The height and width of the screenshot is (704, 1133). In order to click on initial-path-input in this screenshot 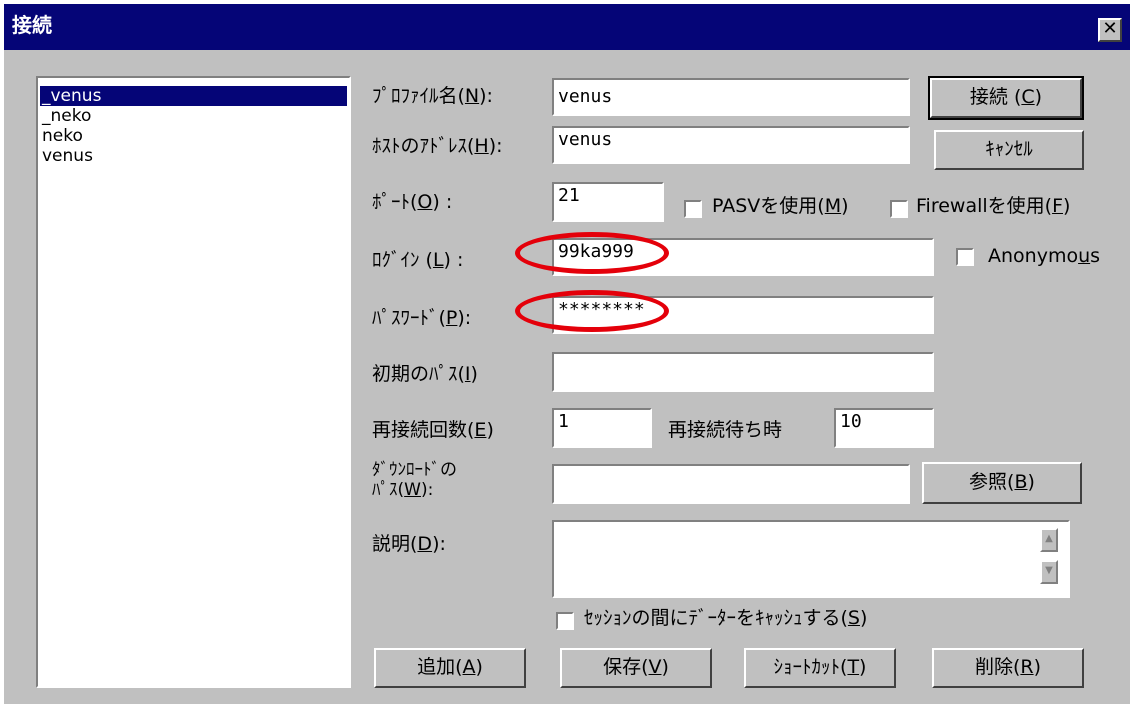, I will do `click(743, 372)`.